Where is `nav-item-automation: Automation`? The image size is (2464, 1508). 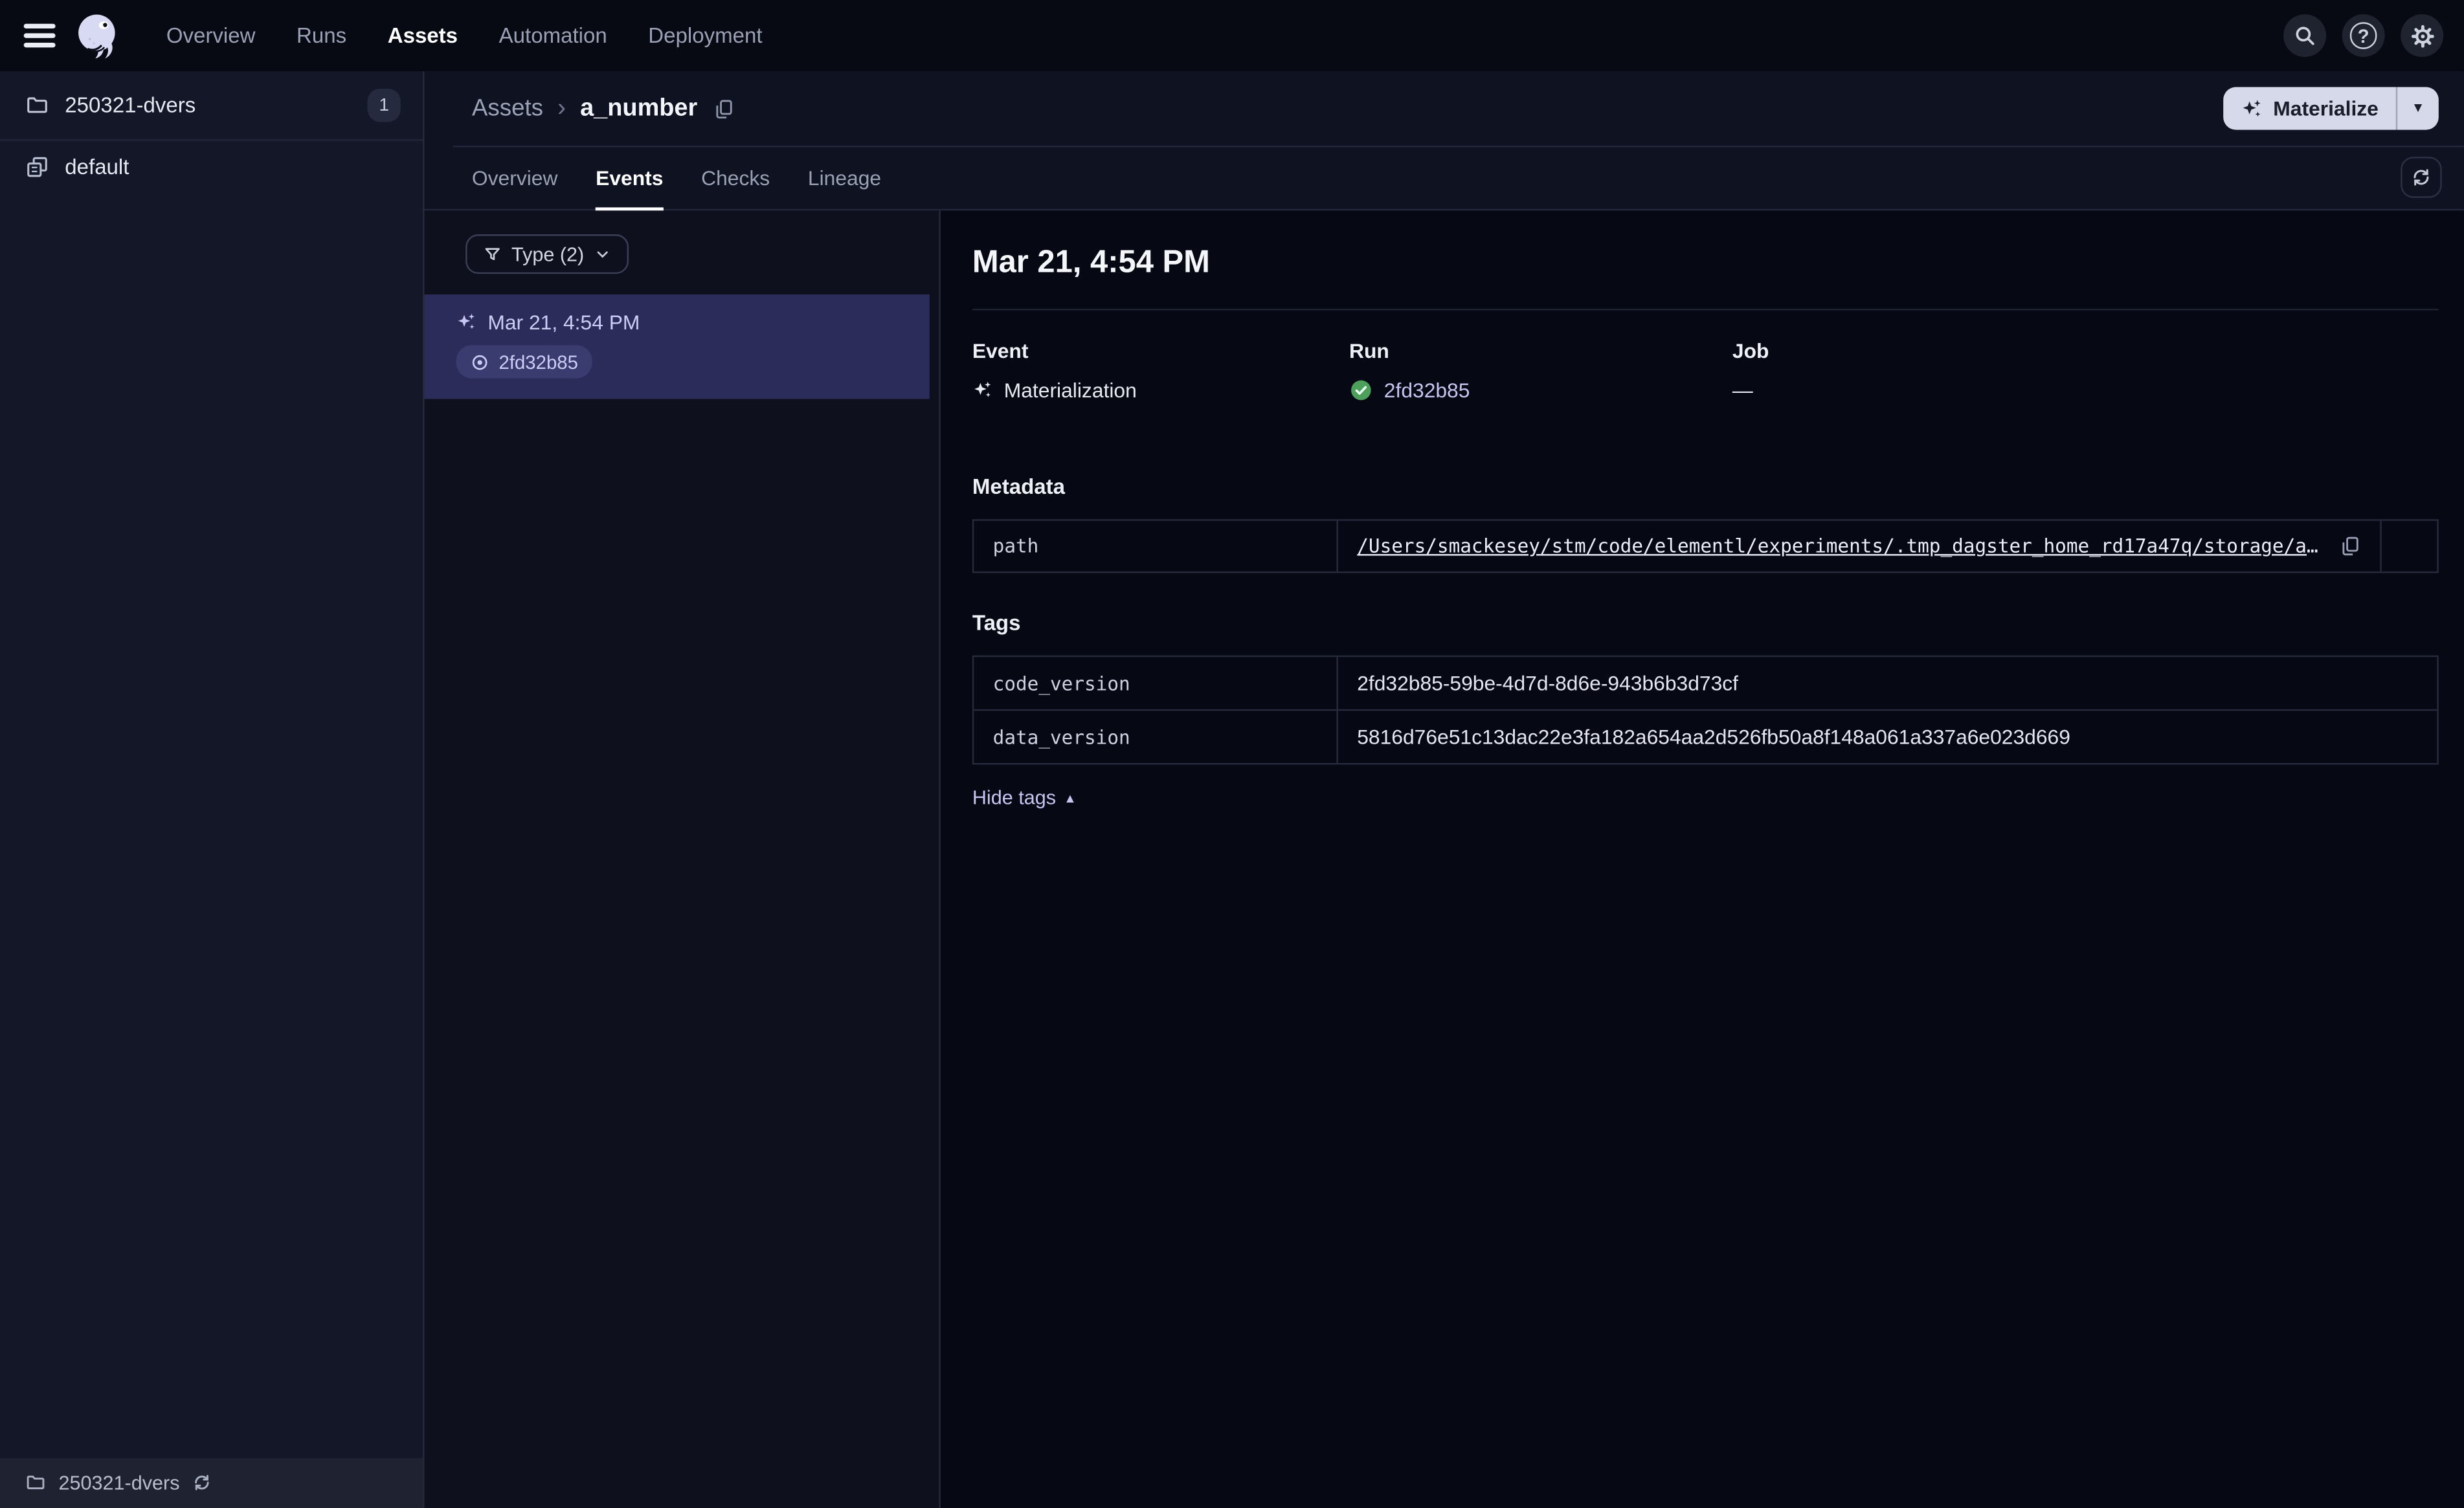 nav-item-automation: Automation is located at coordinates (553, 36).